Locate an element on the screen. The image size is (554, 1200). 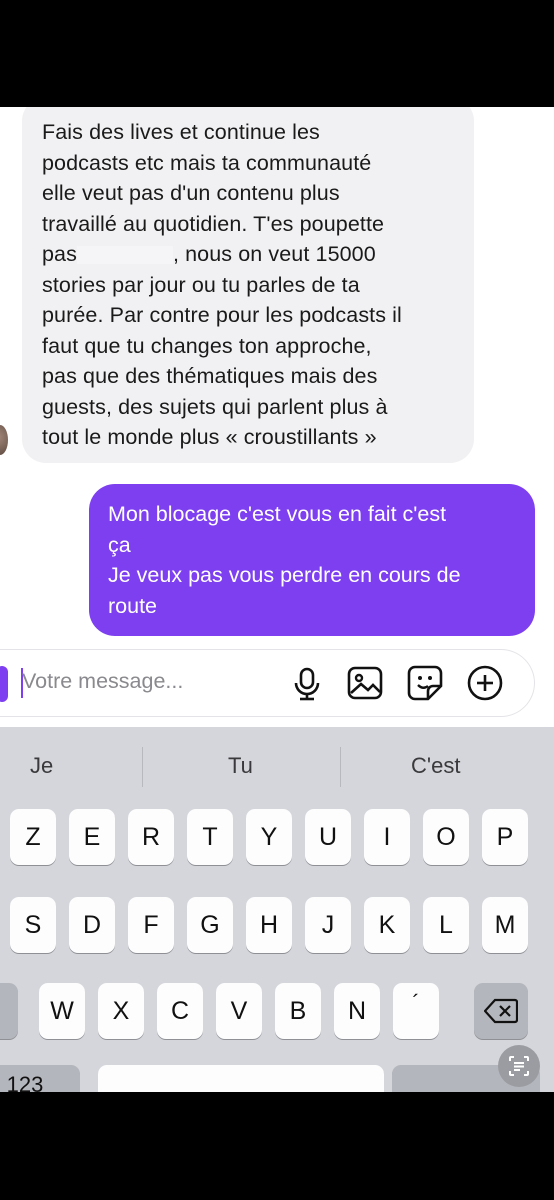
message-line: Je veux pas vous perdre en cours de is located at coordinates (284, 575).